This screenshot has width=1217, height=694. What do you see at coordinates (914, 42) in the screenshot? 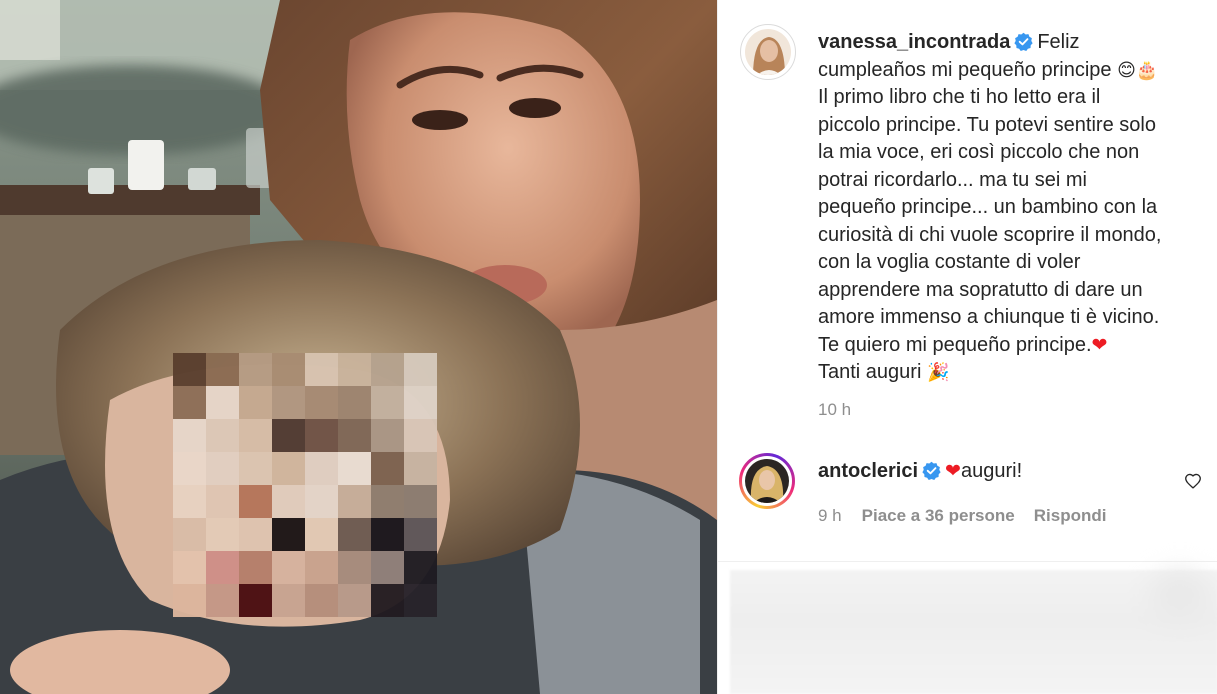
I see `post-author-username: vanessa_incontrada` at bounding box center [914, 42].